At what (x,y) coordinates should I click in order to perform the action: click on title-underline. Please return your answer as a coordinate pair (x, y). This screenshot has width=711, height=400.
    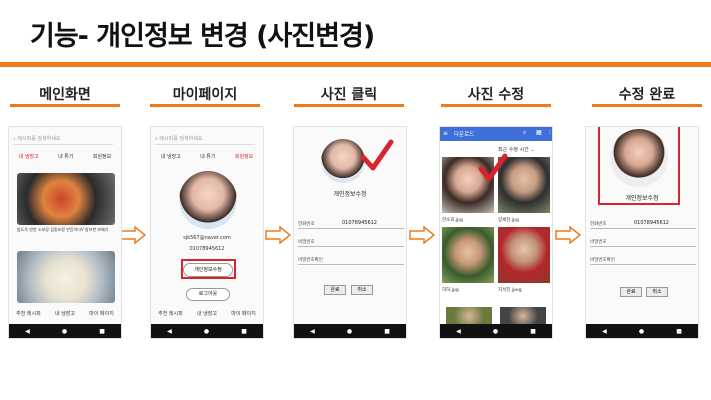
    Looking at the image, I should click on (355, 64).